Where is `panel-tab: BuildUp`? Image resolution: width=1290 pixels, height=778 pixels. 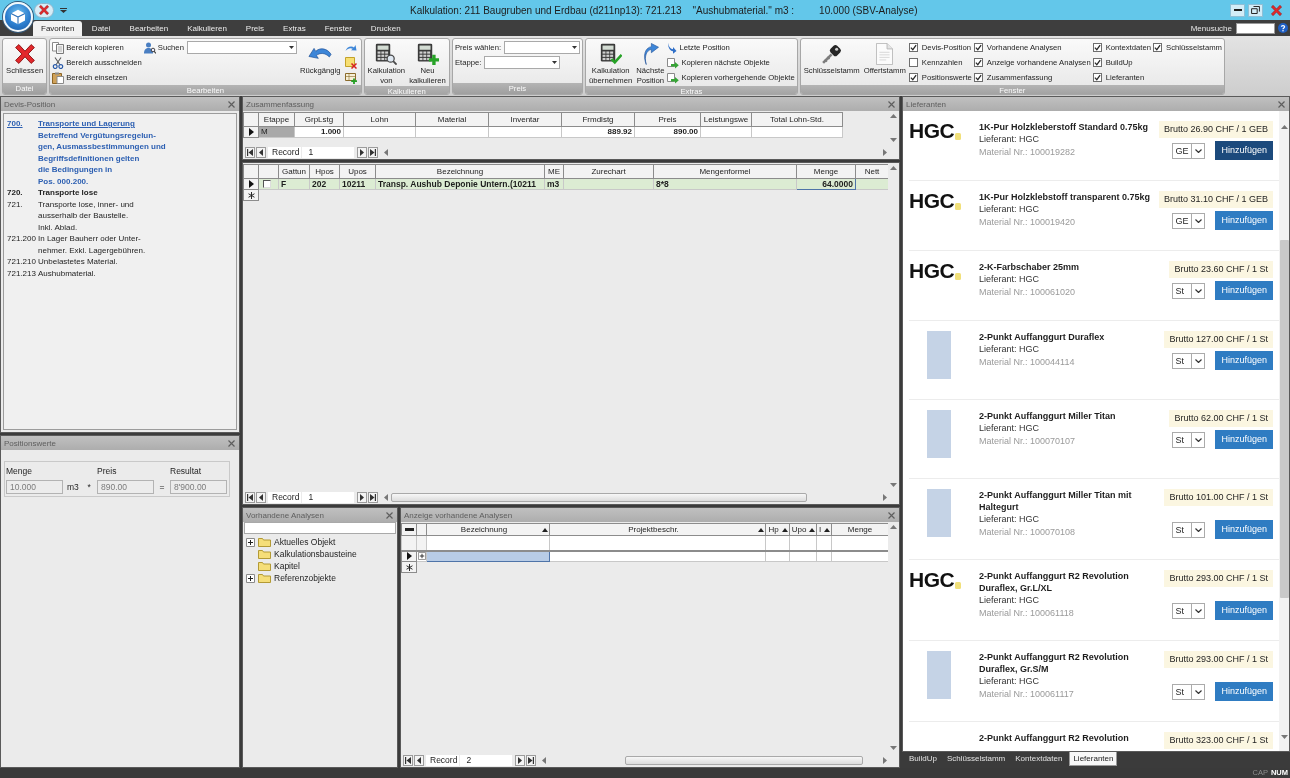 panel-tab: BuildUp is located at coordinates (923, 759).